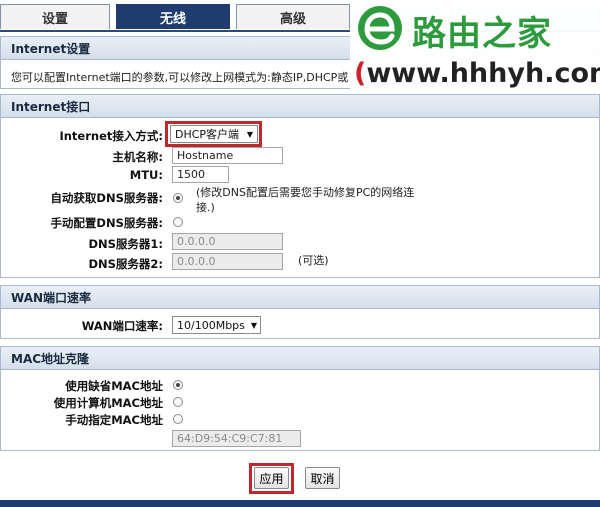  What do you see at coordinates (178, 222) in the screenshot?
I see `manual-dns-radio` at bounding box center [178, 222].